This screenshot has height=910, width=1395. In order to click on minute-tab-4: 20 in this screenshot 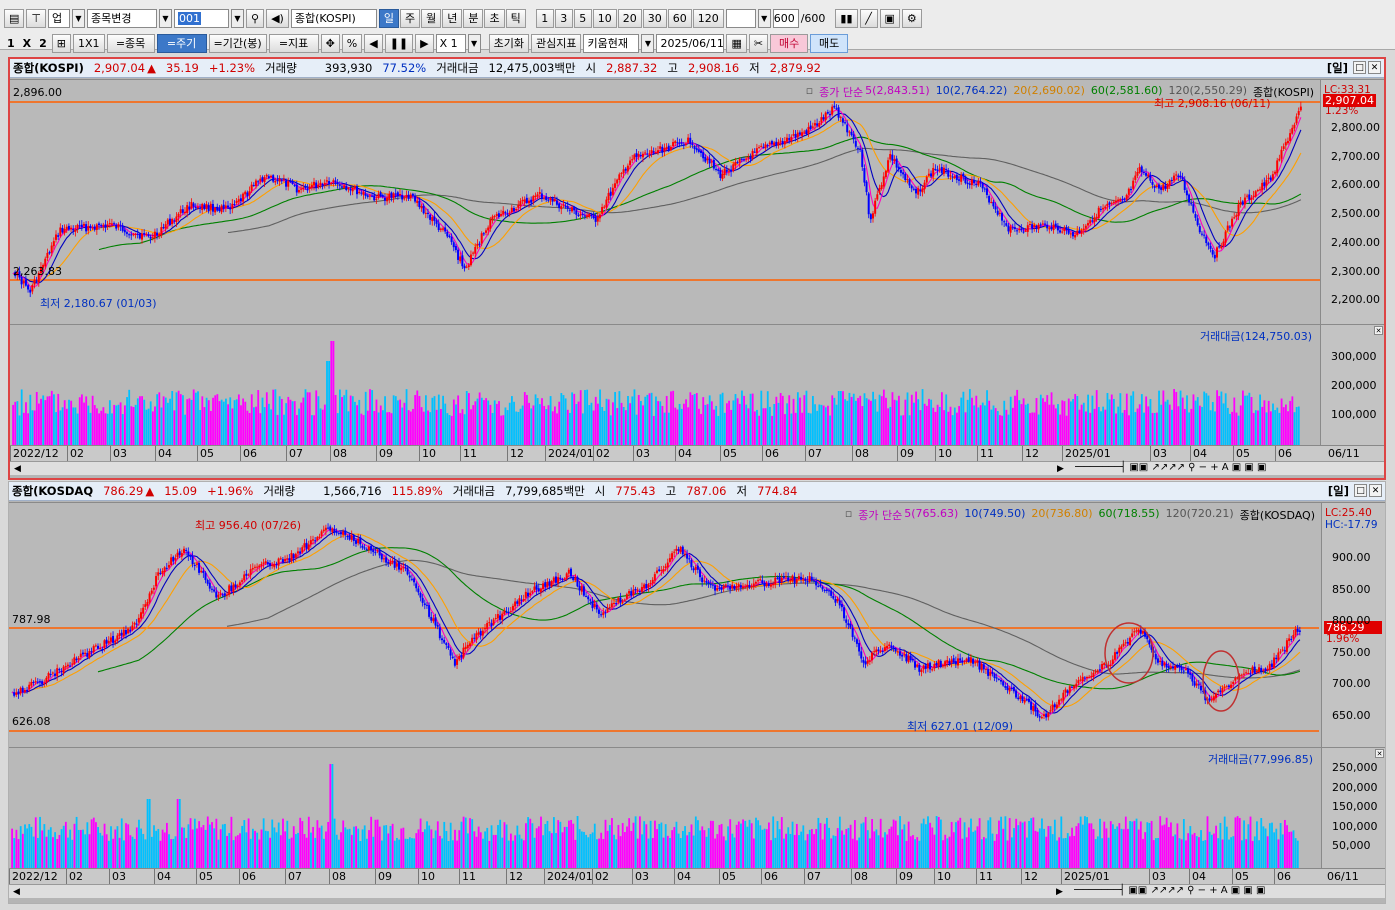, I will do `click(629, 18)`.